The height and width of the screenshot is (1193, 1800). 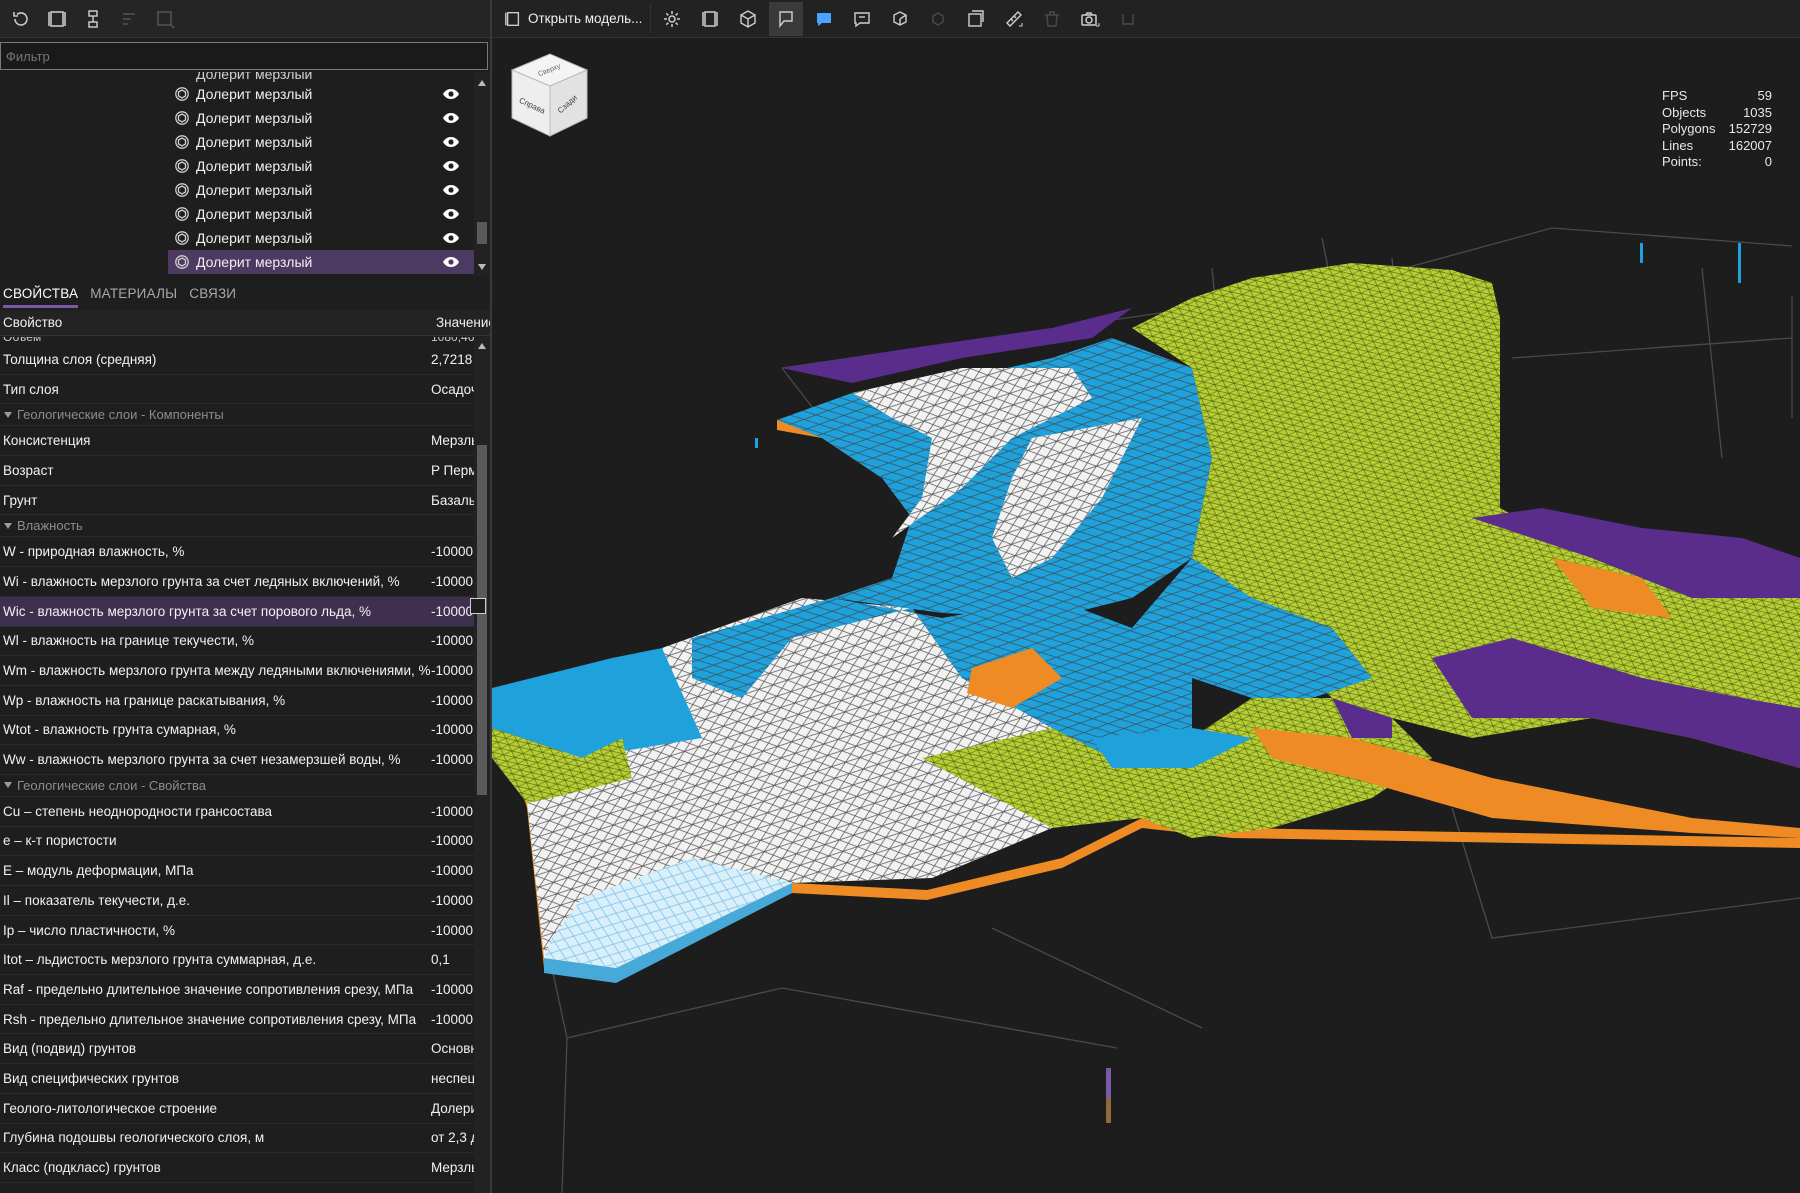 What do you see at coordinates (237, 1079) in the screenshot?
I see `property-row: Вид специфических грунтов неспецифический` at bounding box center [237, 1079].